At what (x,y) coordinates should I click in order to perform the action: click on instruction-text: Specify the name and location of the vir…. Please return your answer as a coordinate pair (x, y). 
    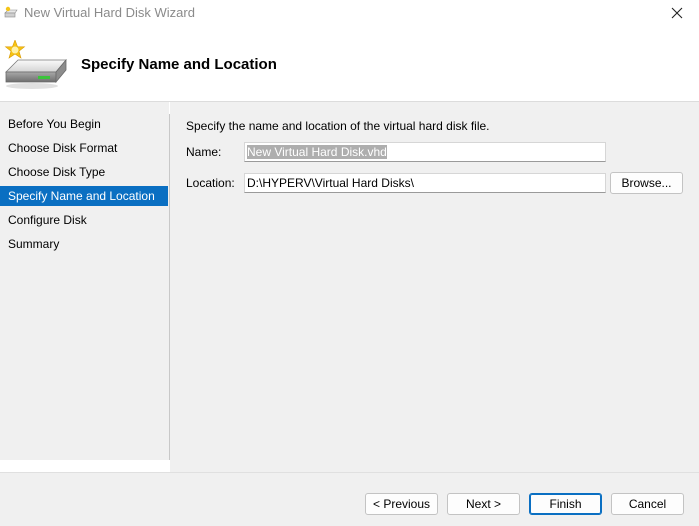
    Looking at the image, I should click on (338, 126).